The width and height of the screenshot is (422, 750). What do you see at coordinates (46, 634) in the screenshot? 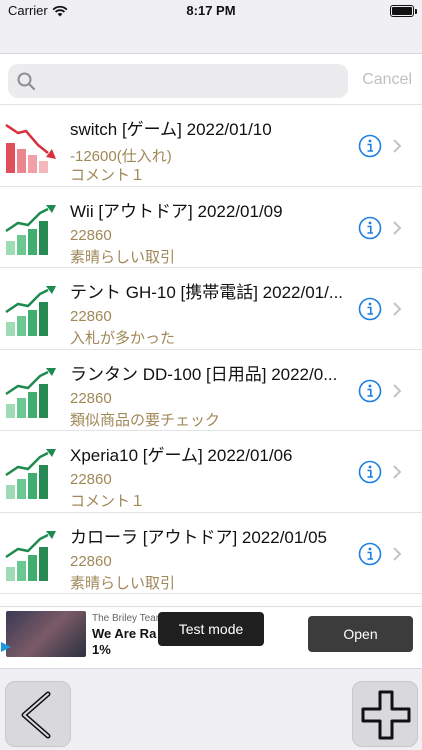
I see `ad-image` at bounding box center [46, 634].